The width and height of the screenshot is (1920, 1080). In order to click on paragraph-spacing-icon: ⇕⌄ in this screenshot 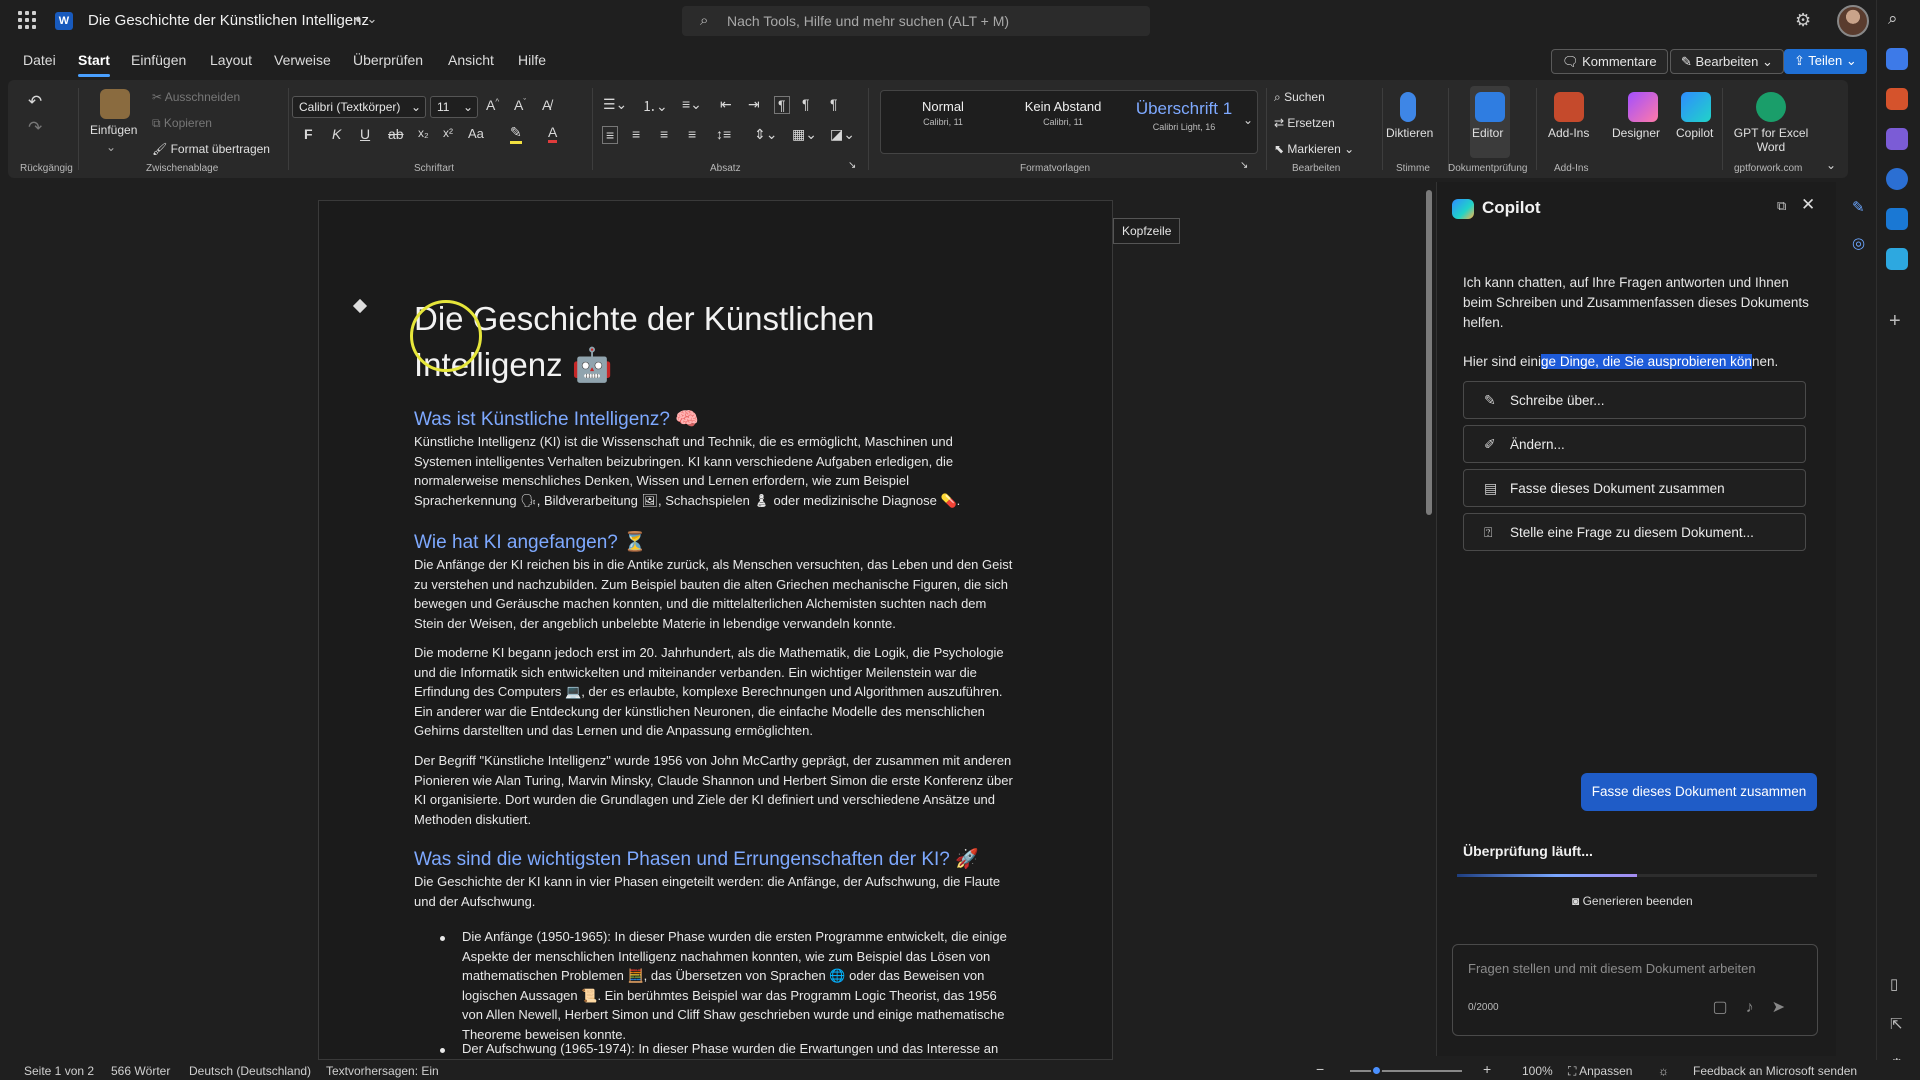, I will do `click(765, 134)`.